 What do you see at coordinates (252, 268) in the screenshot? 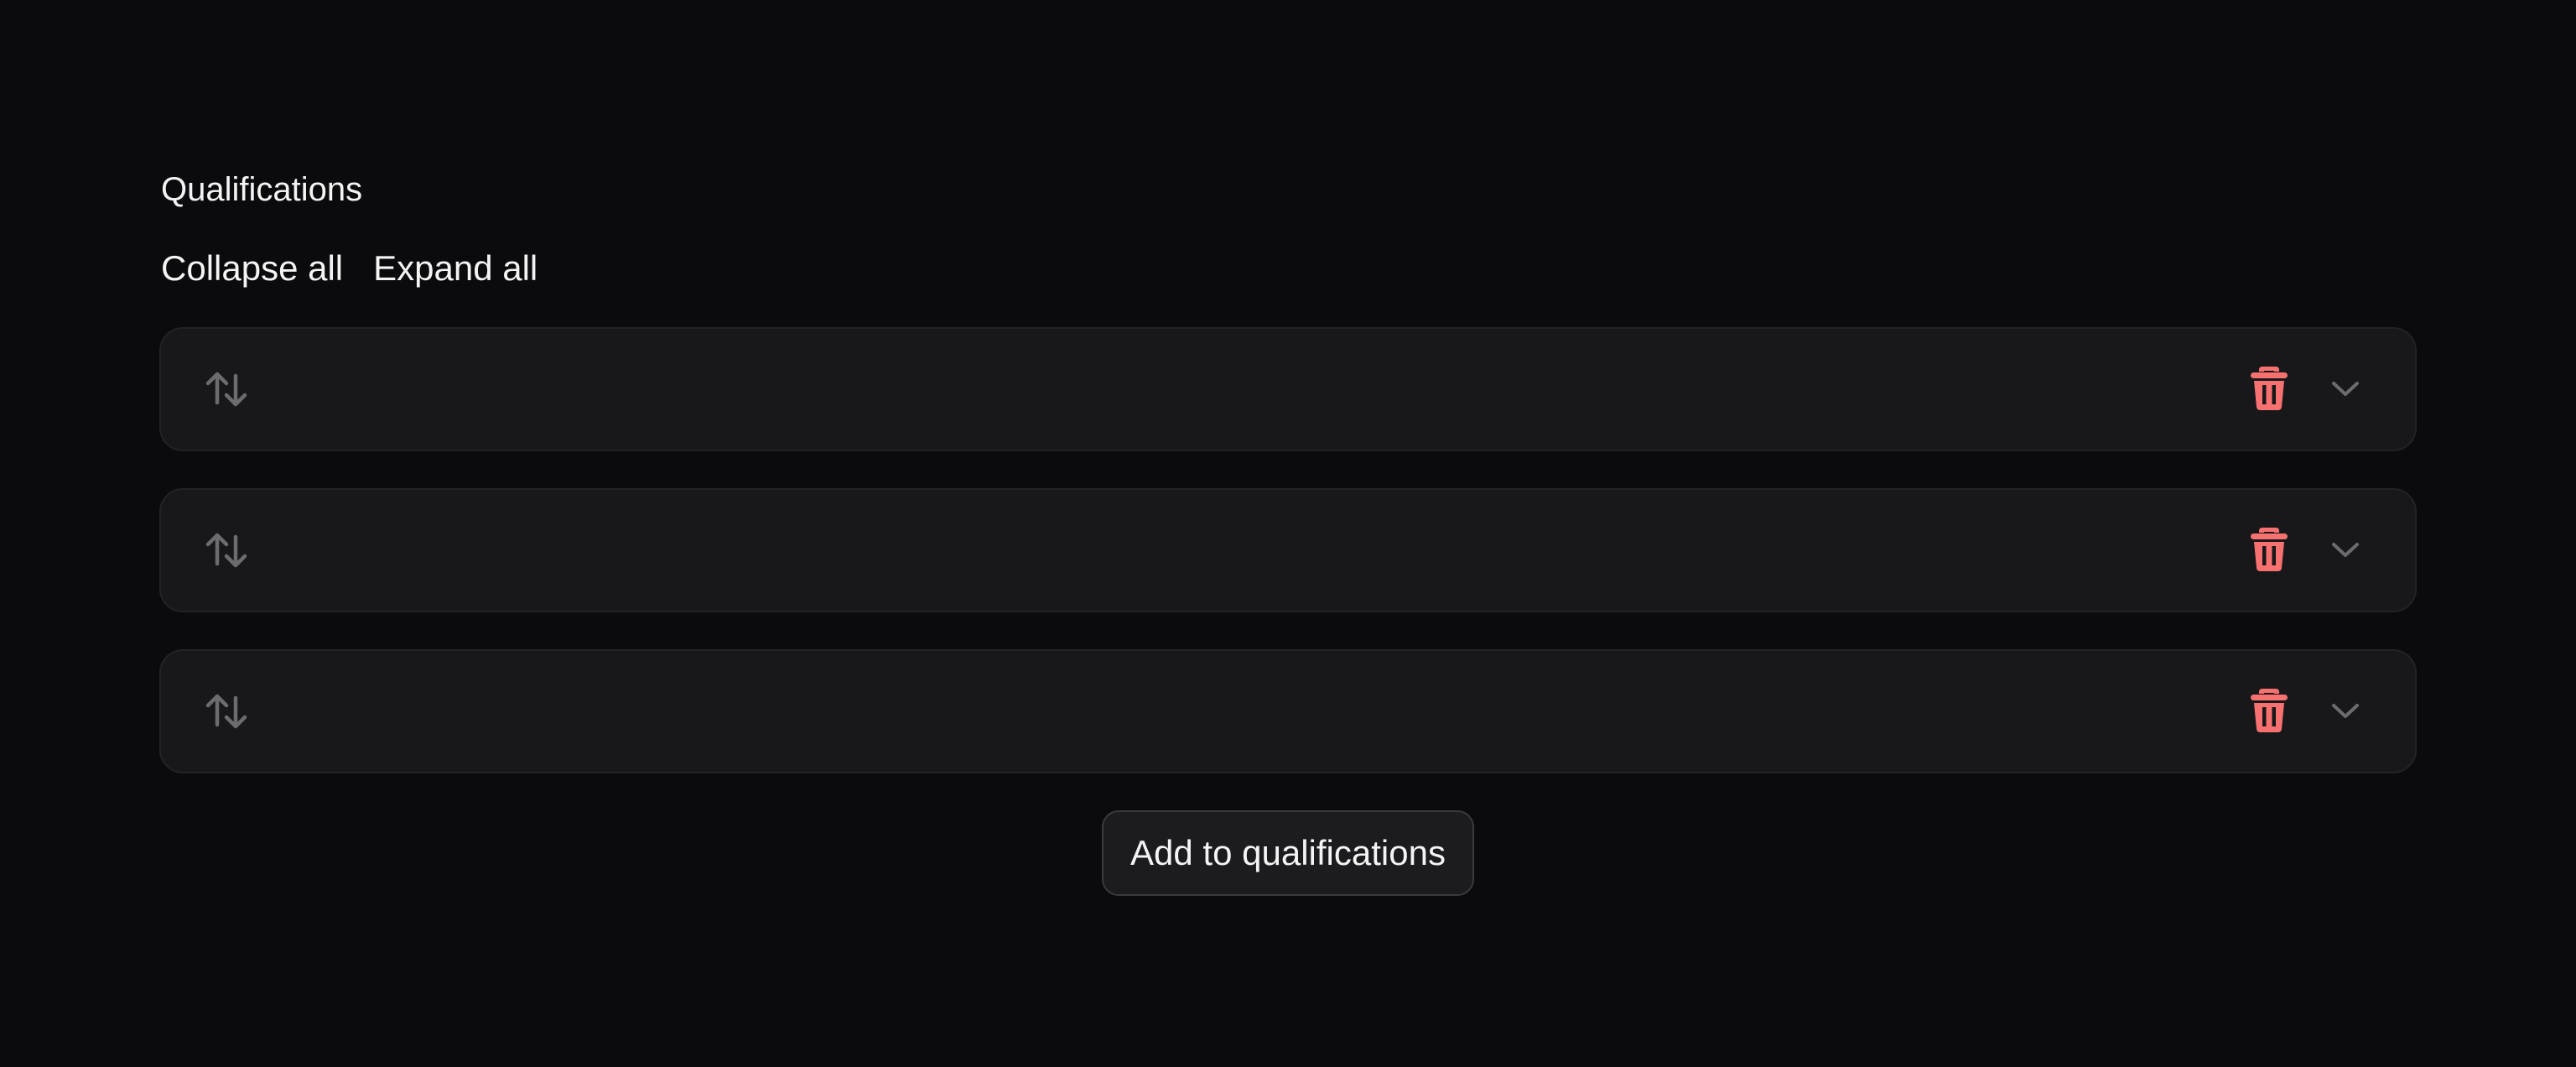
I see `collapse-all-button: Collapse all` at bounding box center [252, 268].